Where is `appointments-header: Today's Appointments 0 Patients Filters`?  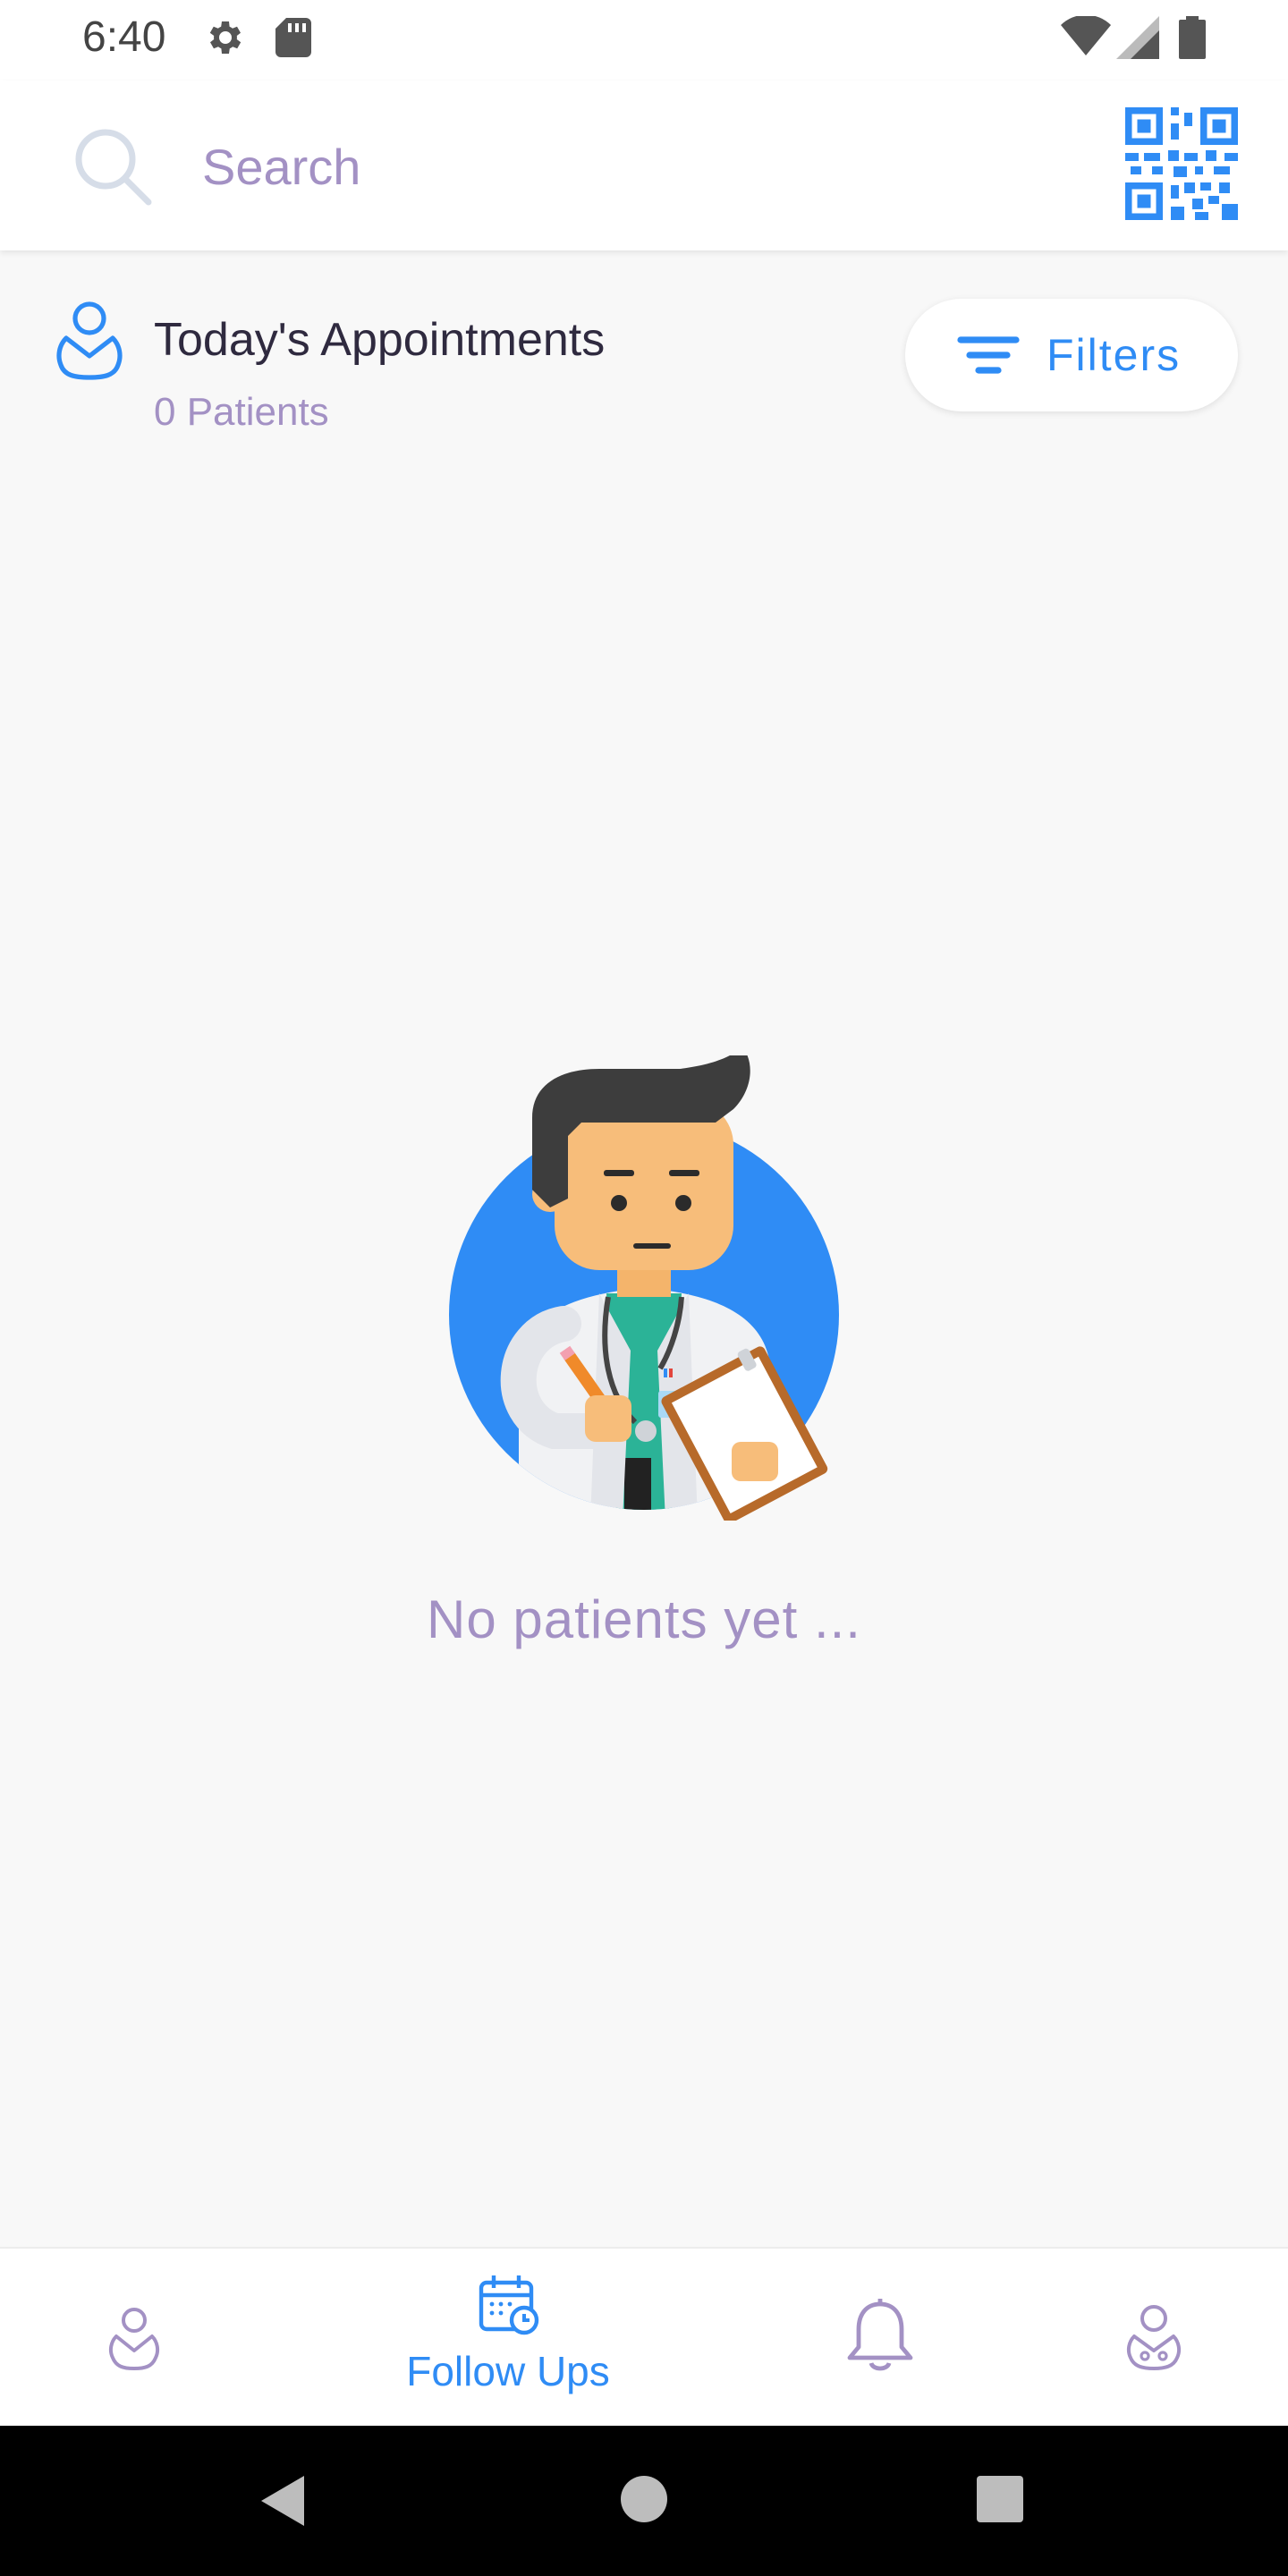
appointments-header: Today's Appointments 0 Patients Filters is located at coordinates (644, 357).